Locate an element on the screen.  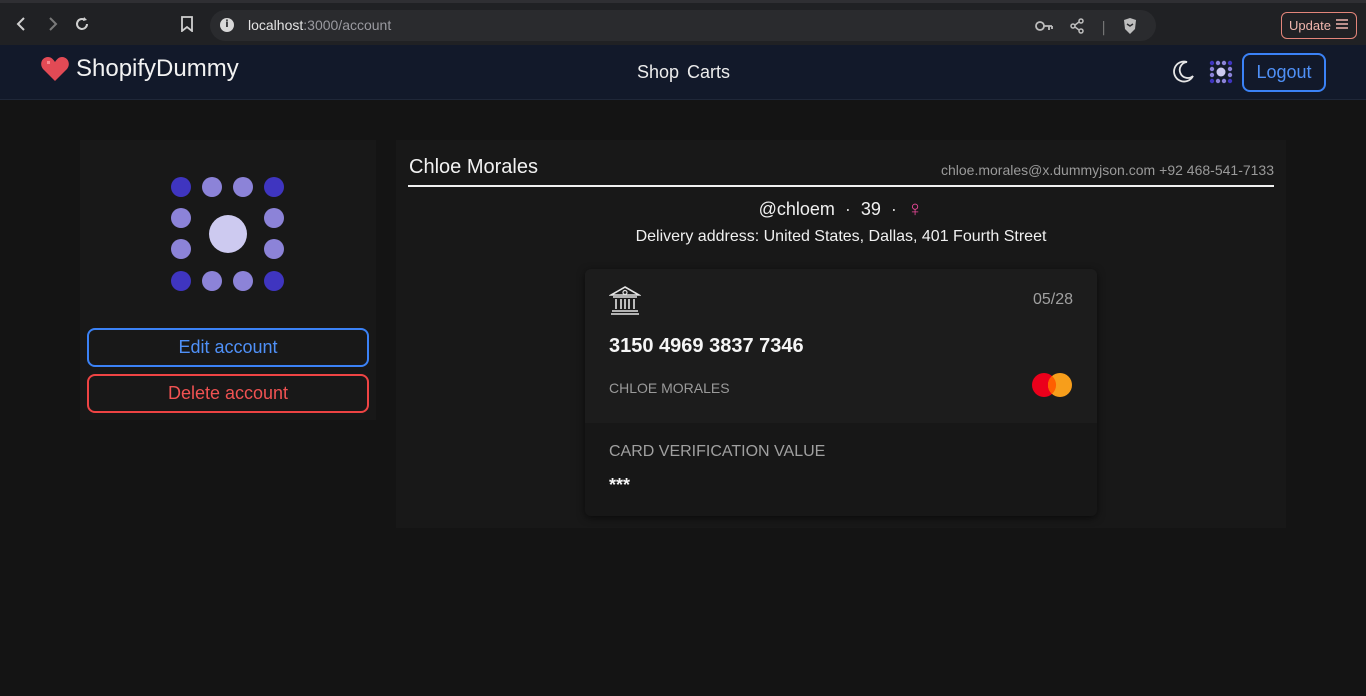
card-back: CARD VERIFICATION VALUE *** is located at coordinates (841, 469).